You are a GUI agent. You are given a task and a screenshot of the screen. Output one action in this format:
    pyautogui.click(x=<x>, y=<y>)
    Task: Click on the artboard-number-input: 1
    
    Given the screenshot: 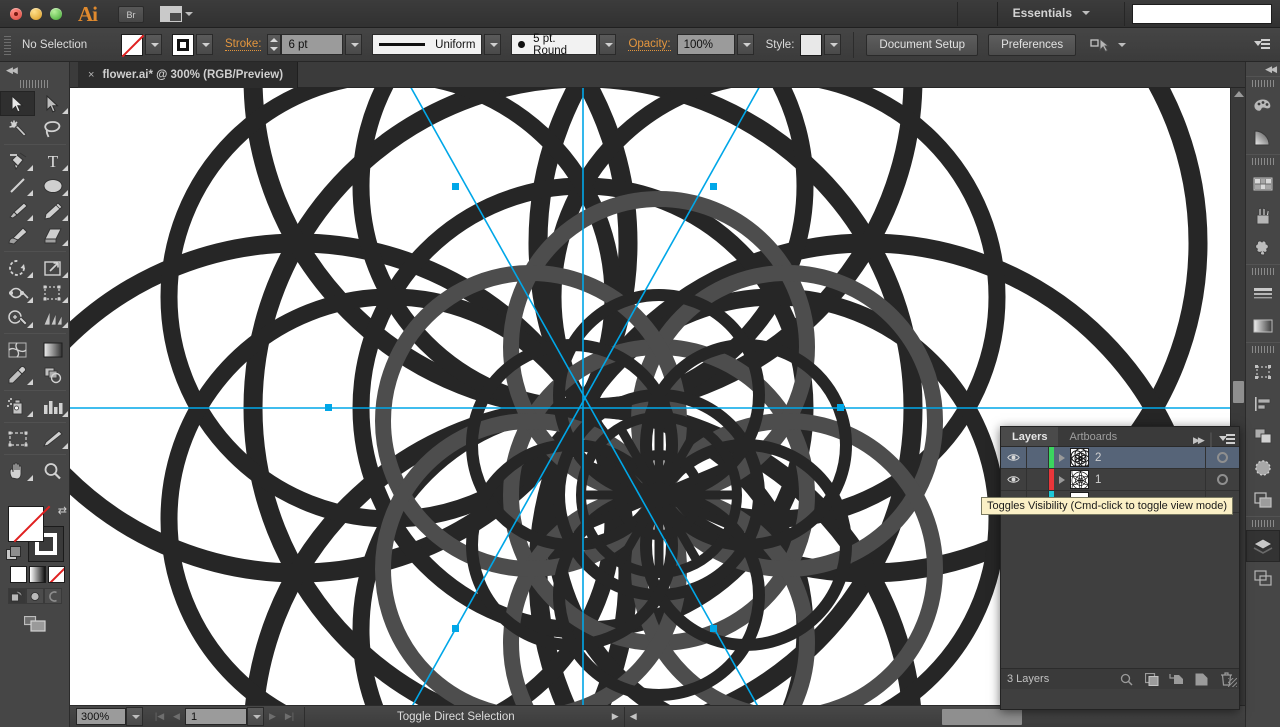 What is the action you would take?
    pyautogui.click(x=216, y=716)
    